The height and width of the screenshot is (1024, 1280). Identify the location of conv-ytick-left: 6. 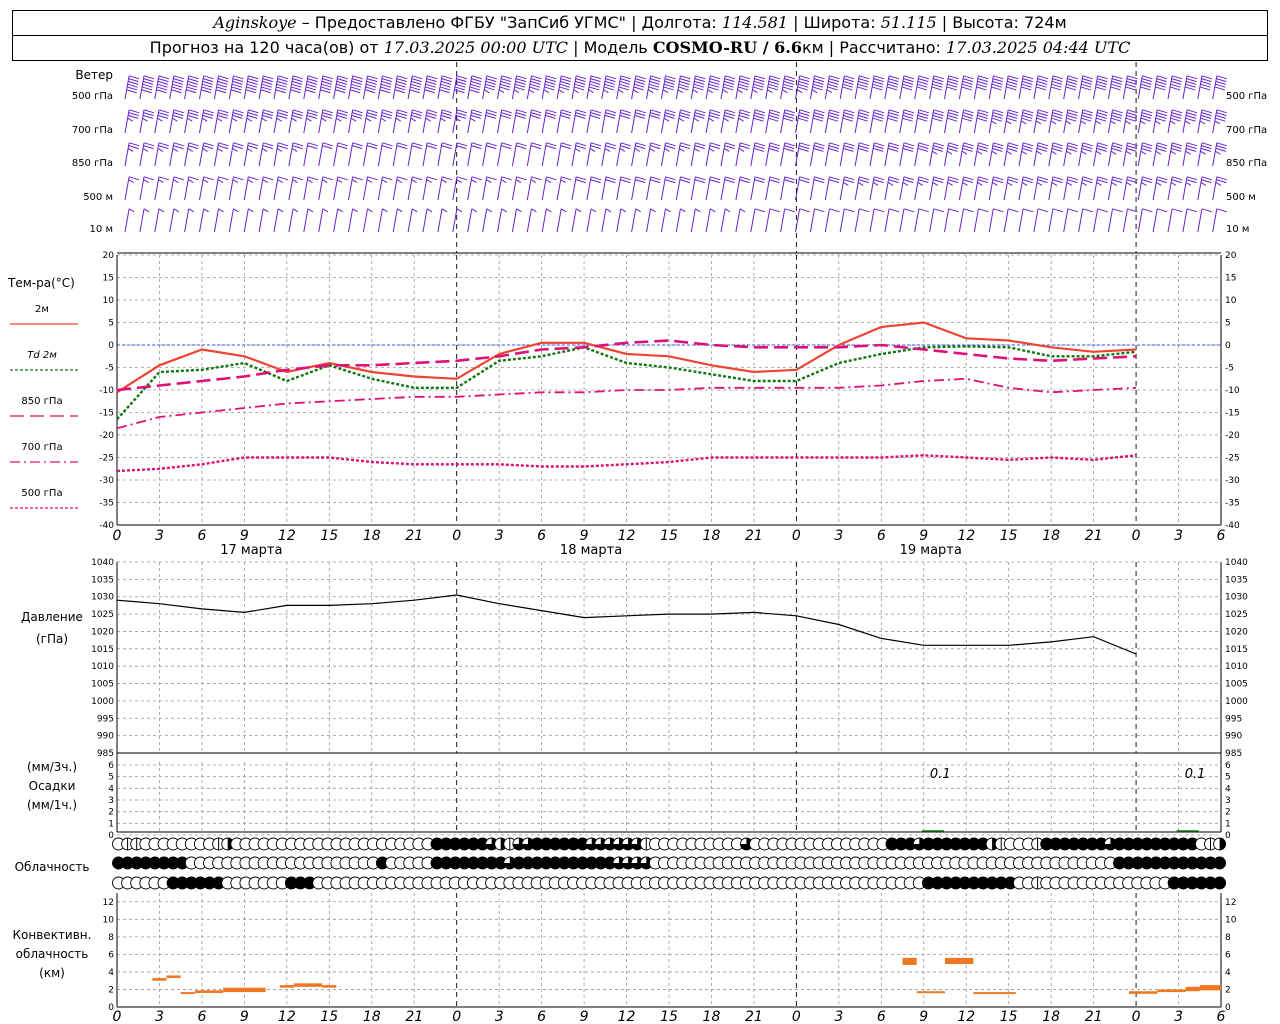
(111, 955).